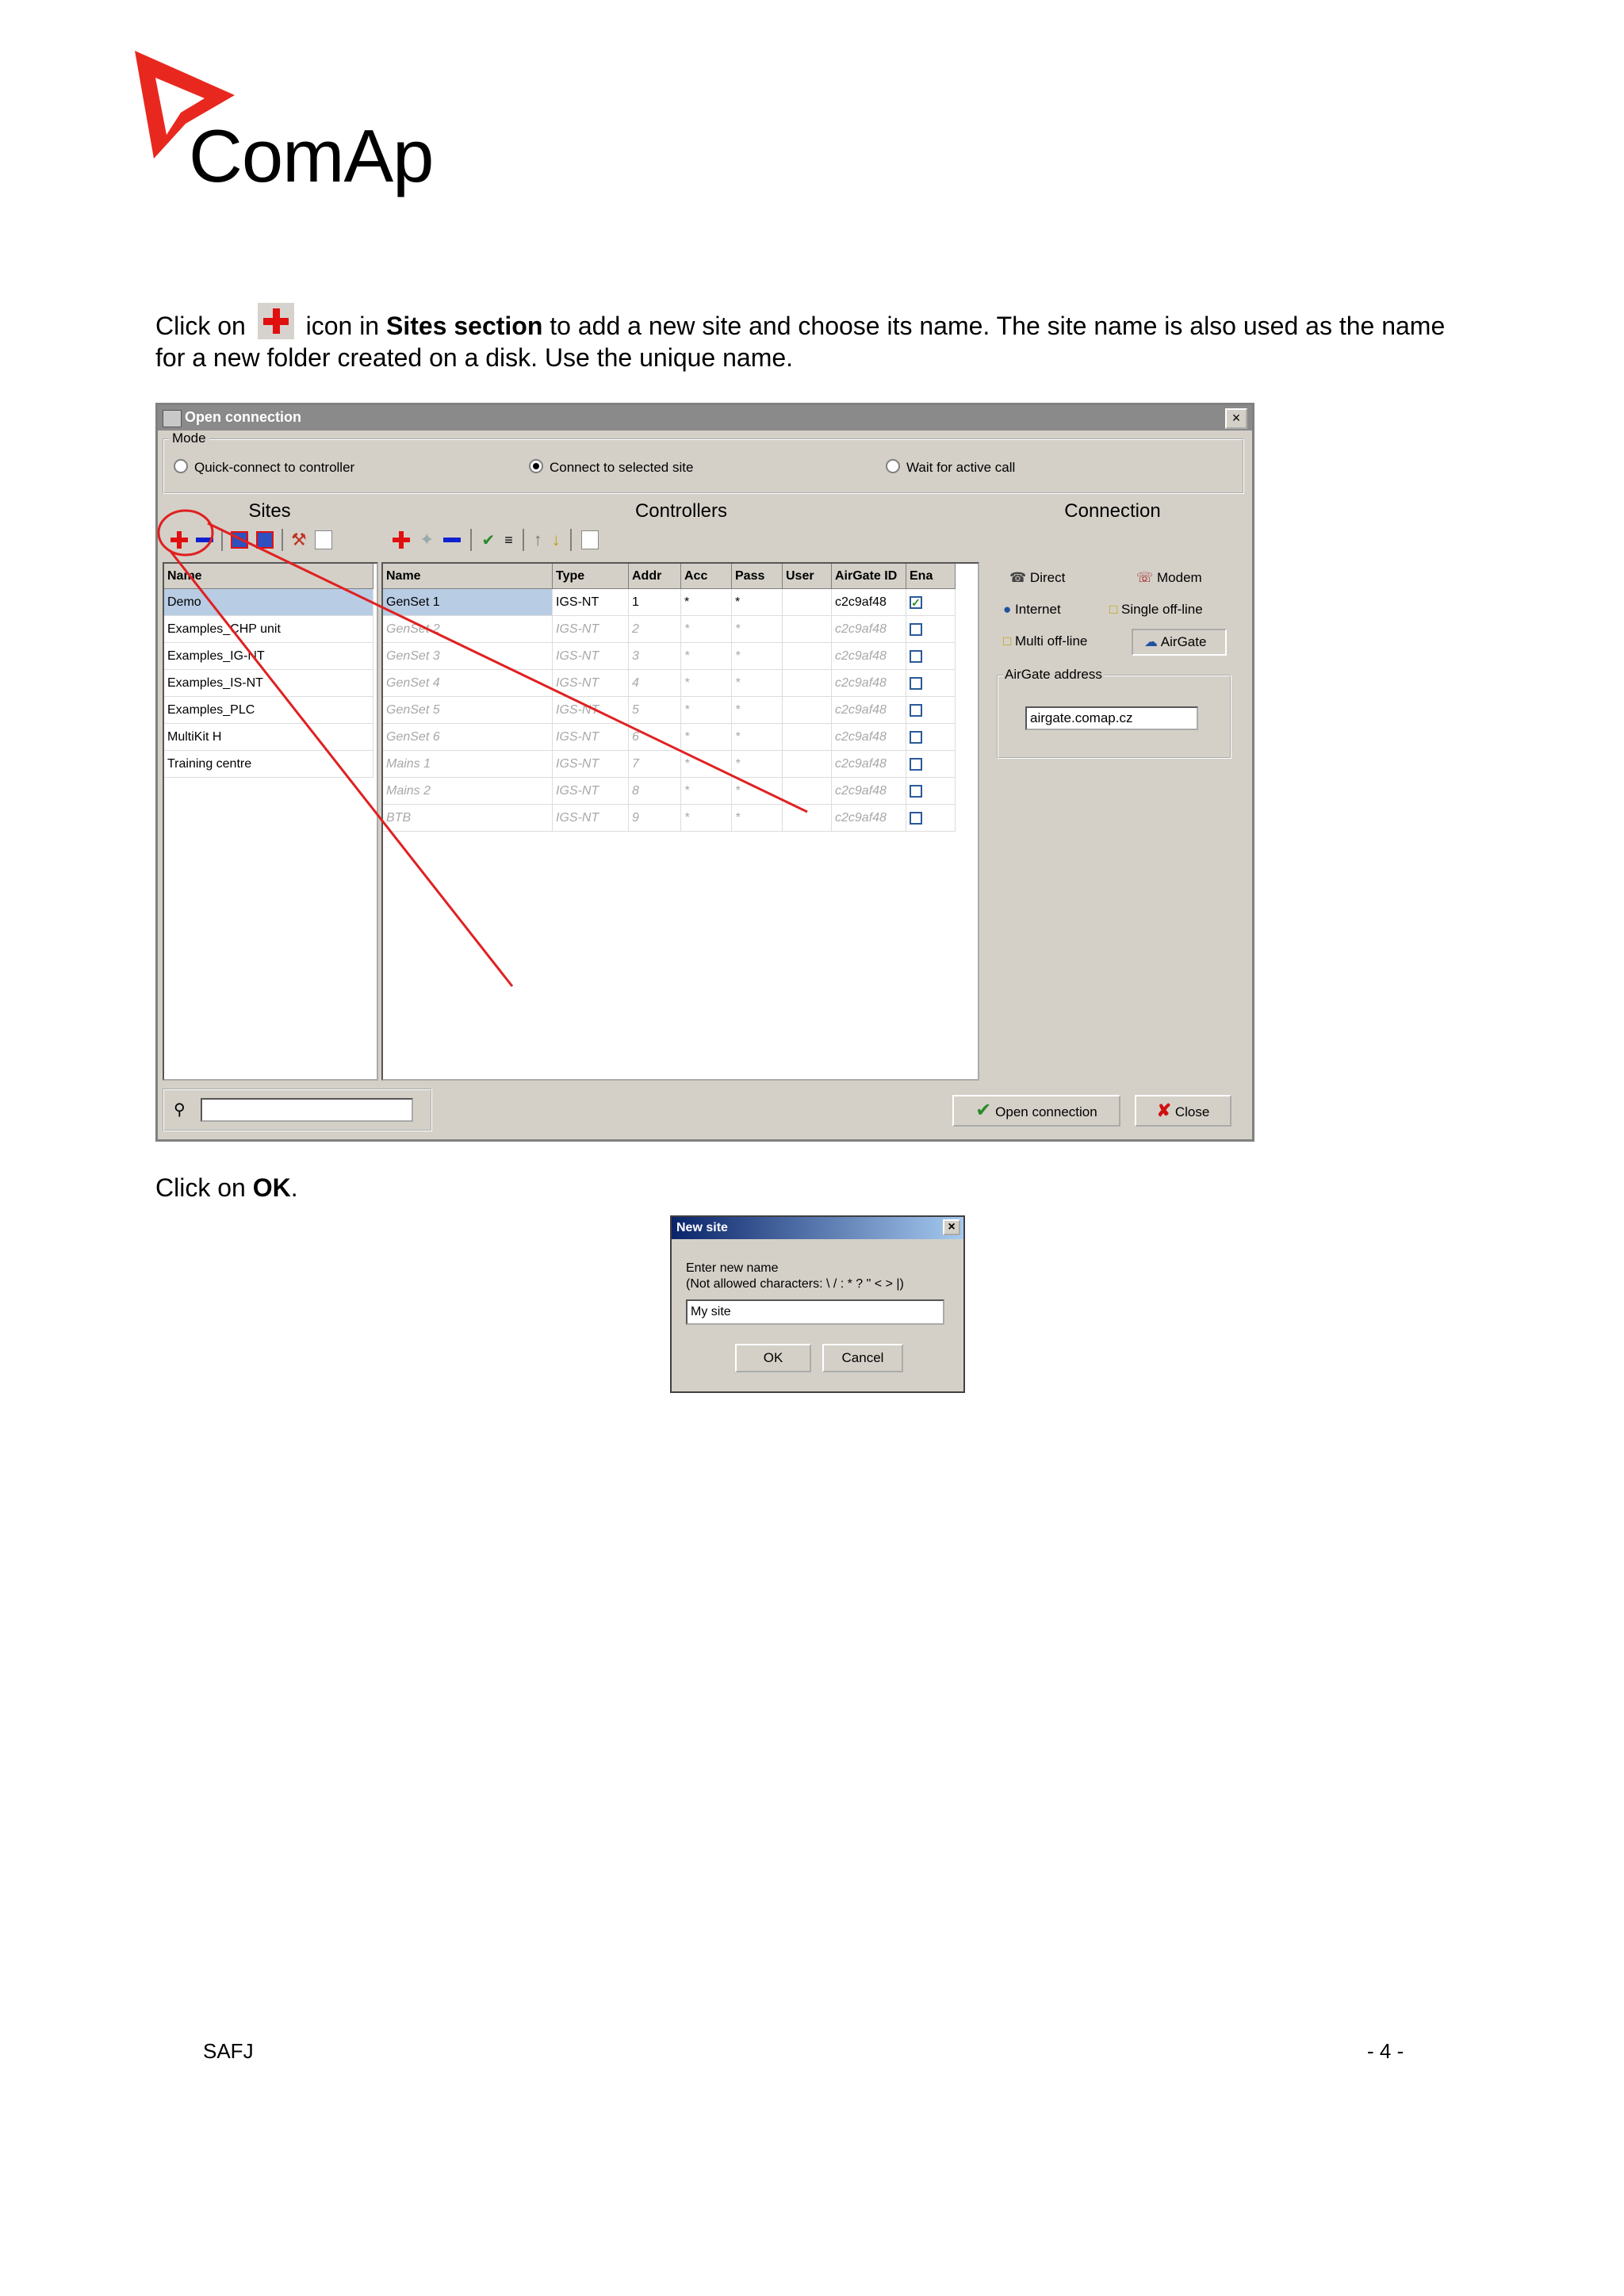  What do you see at coordinates (813, 1188) in the screenshot?
I see `outro-paragraph: Click on OK.` at bounding box center [813, 1188].